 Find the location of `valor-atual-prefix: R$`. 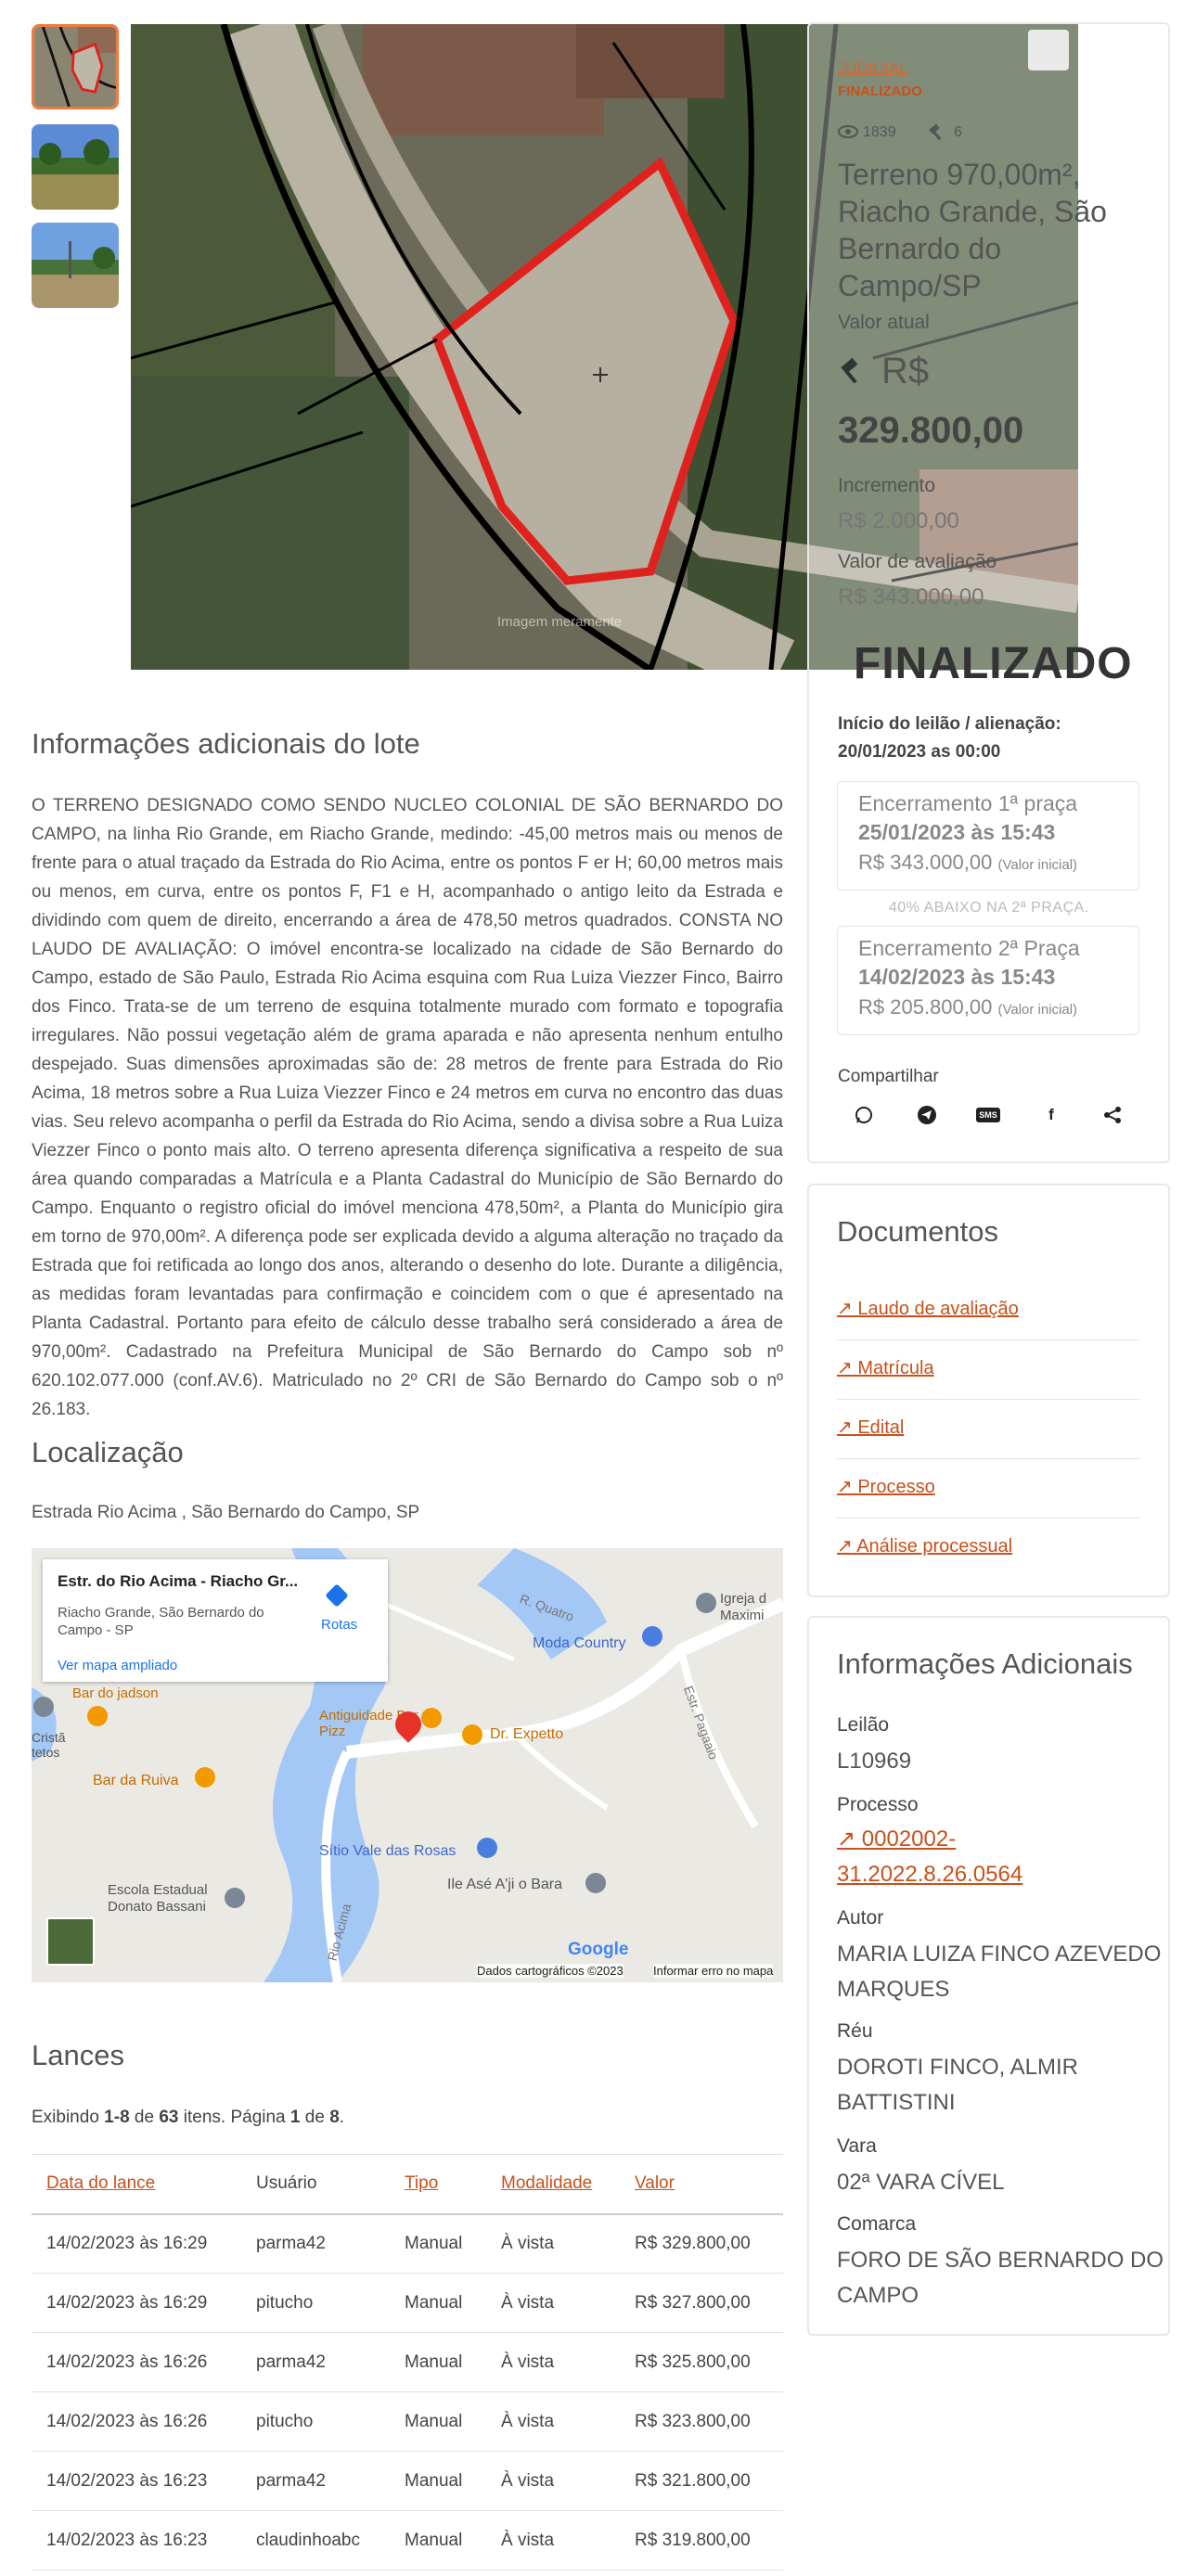

valor-atual-prefix: R$ is located at coordinates (906, 371).